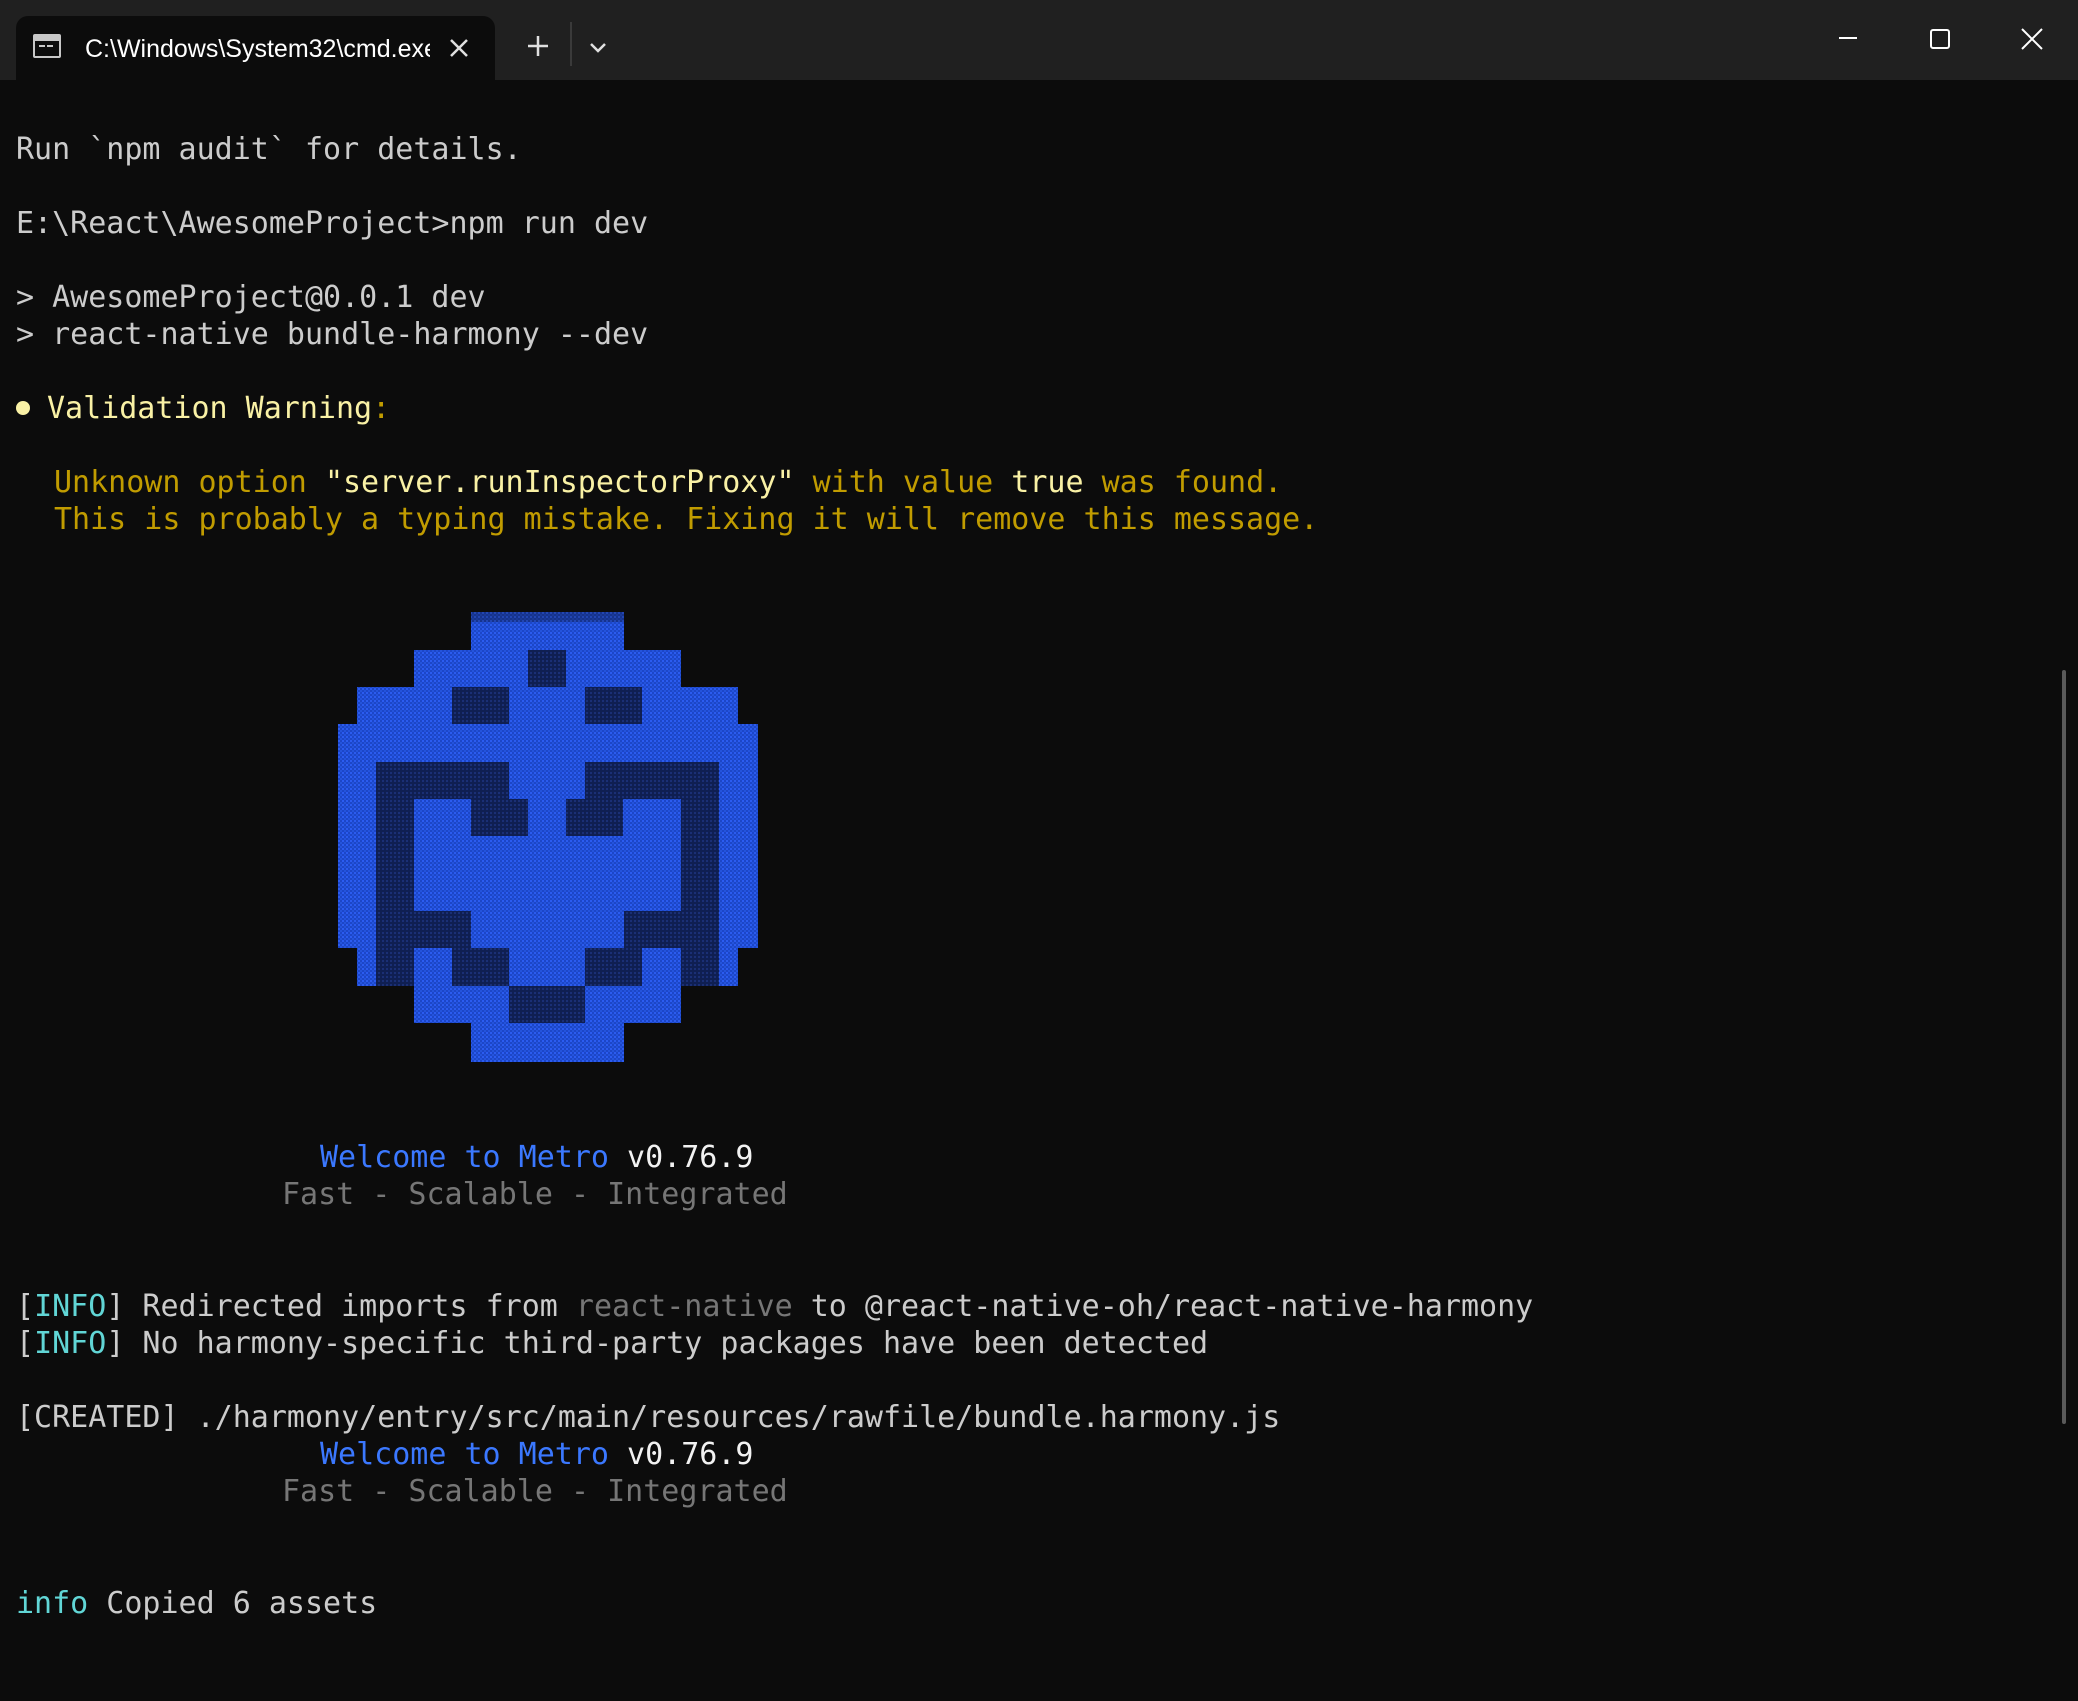  I want to click on minimize-button, so click(1848, 39).